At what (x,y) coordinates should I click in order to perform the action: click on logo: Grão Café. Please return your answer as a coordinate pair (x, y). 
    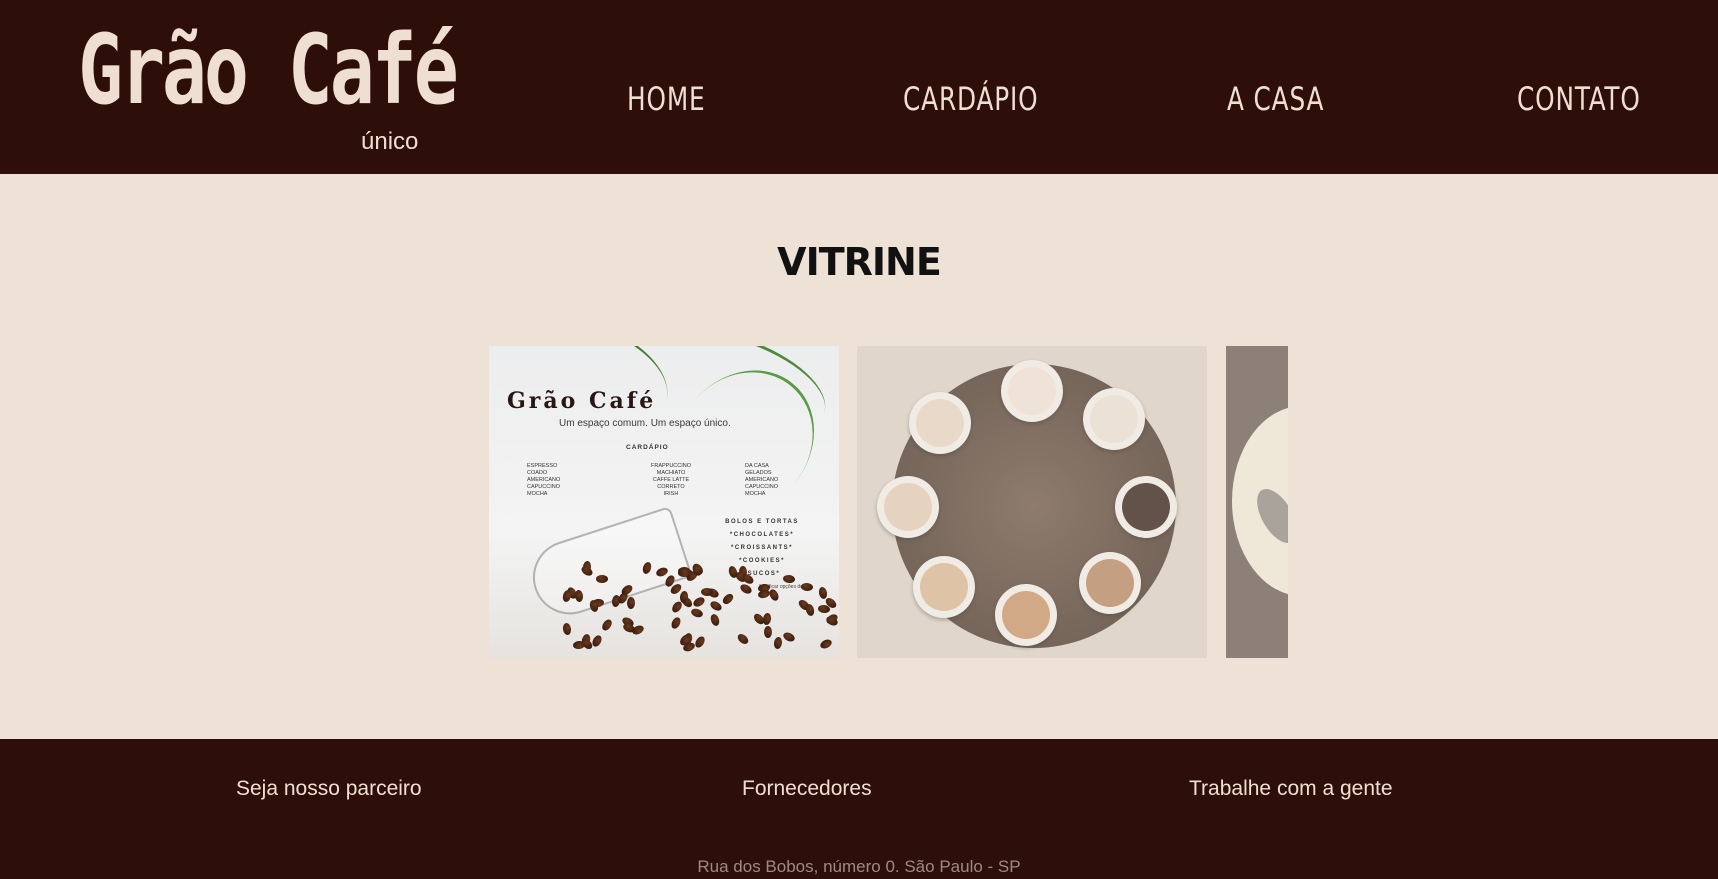
    Looking at the image, I should click on (268, 70).